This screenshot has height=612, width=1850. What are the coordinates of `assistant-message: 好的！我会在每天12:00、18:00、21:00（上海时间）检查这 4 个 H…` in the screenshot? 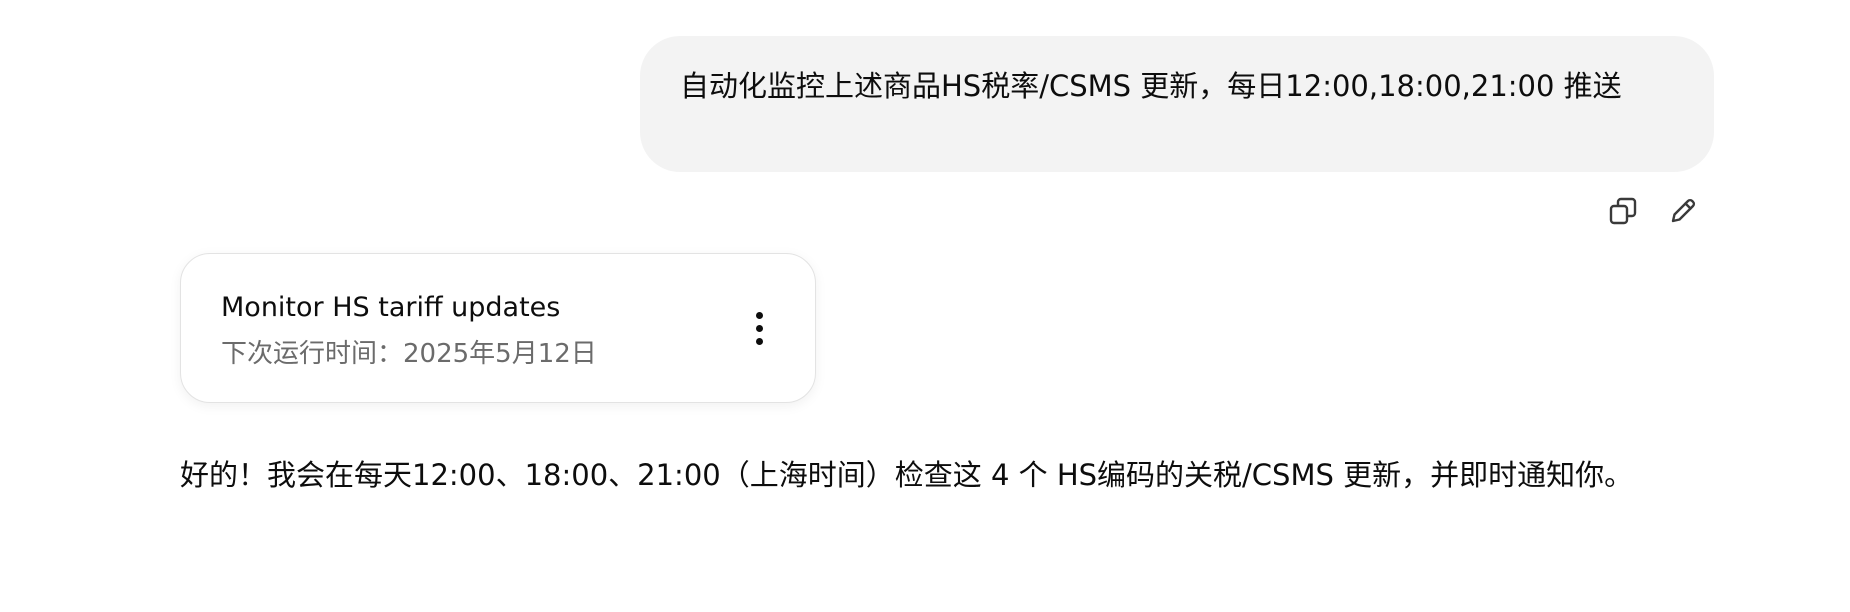 It's located at (940, 475).